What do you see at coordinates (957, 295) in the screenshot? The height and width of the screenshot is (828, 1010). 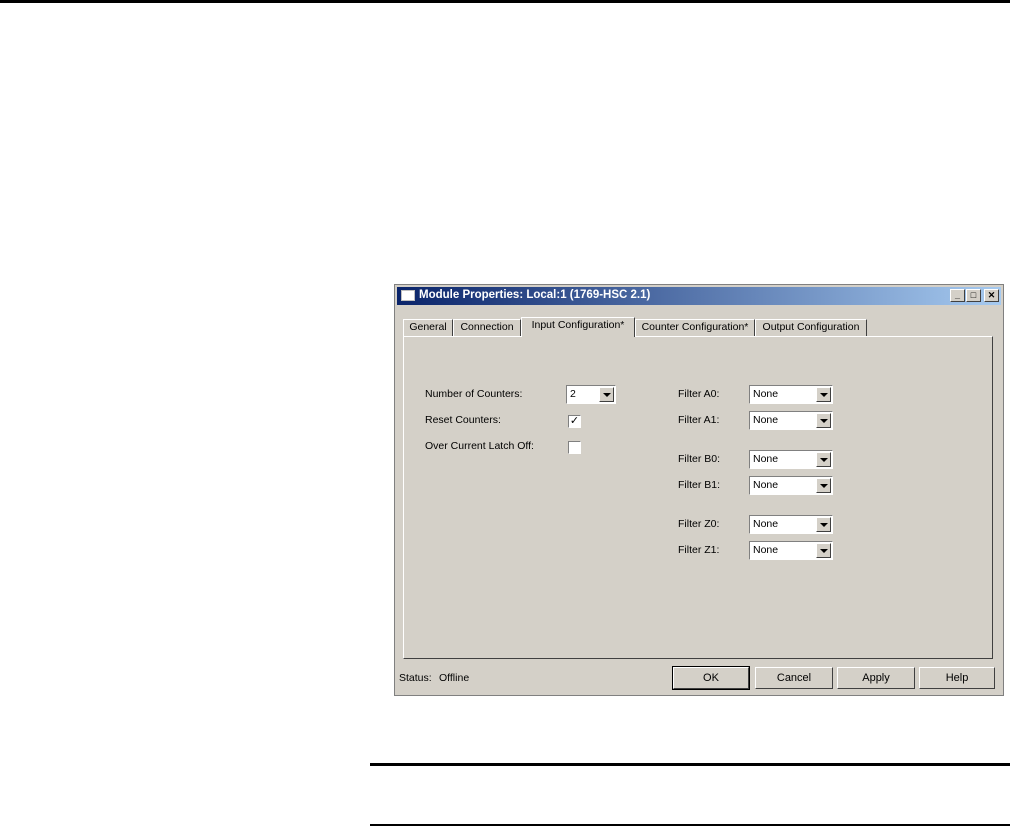 I see `minimize-button: _` at bounding box center [957, 295].